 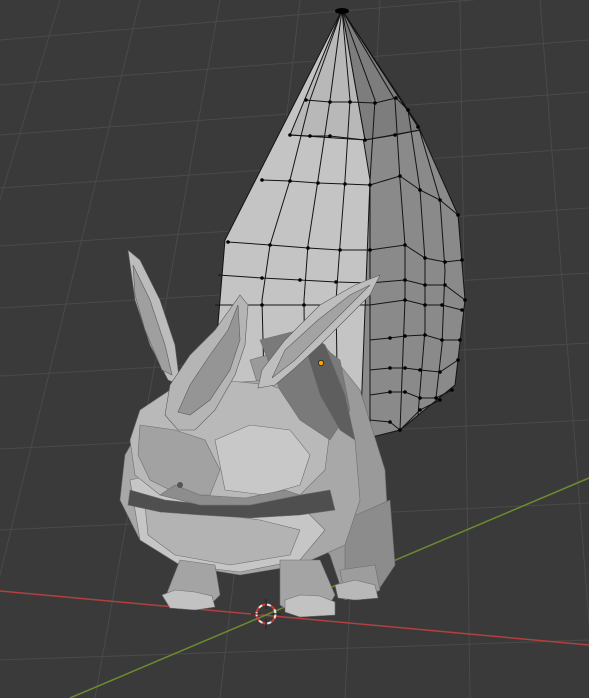 What do you see at coordinates (266, 614) in the screenshot?
I see `3d-cursor-icon` at bounding box center [266, 614].